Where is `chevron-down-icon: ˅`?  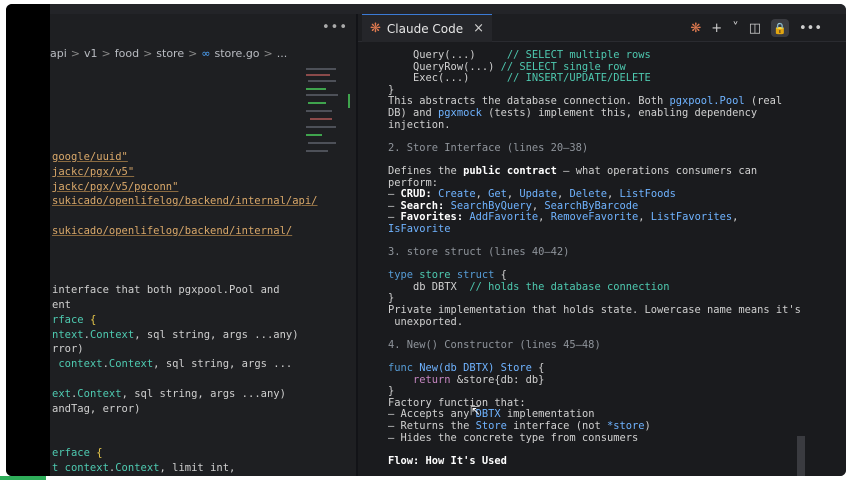 chevron-down-icon: ˅ is located at coordinates (735, 28).